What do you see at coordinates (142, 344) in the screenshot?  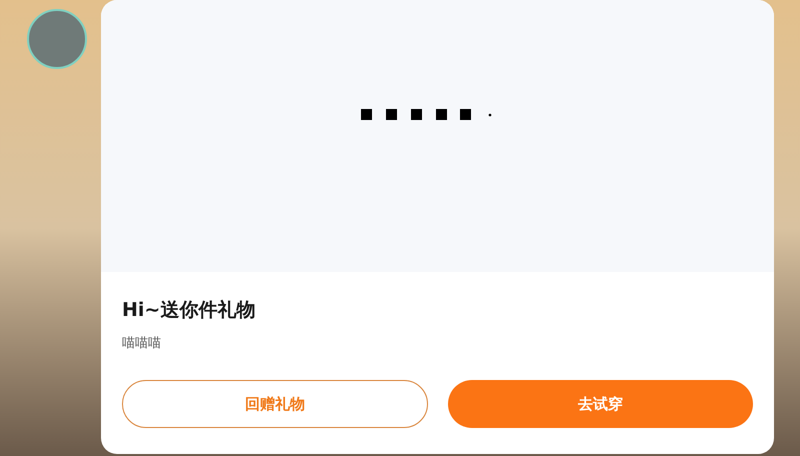 I see `gift-message: 喵喵喵` at bounding box center [142, 344].